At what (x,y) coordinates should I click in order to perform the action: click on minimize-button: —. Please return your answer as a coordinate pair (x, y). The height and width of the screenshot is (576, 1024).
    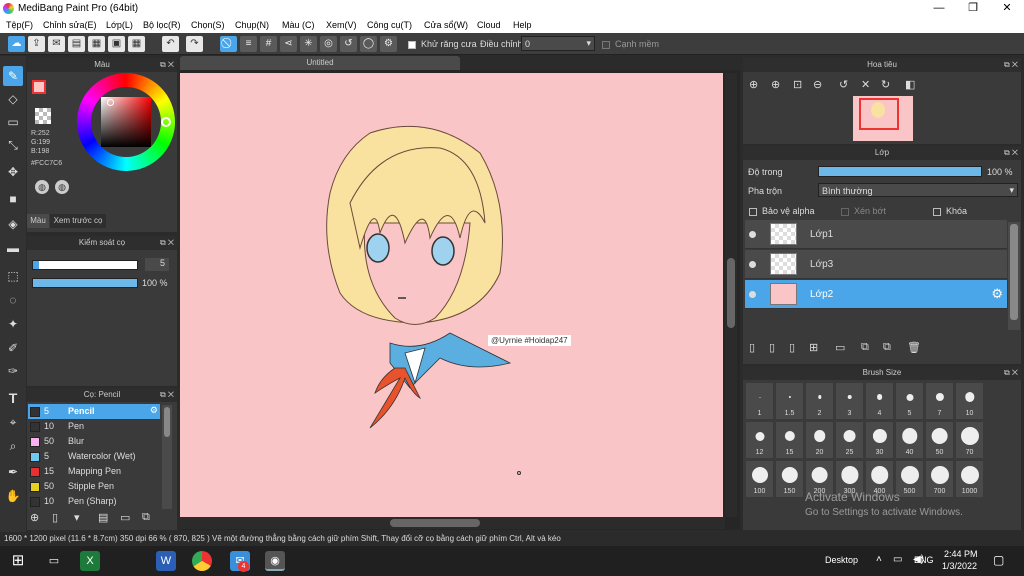
    Looking at the image, I should click on (939, 8).